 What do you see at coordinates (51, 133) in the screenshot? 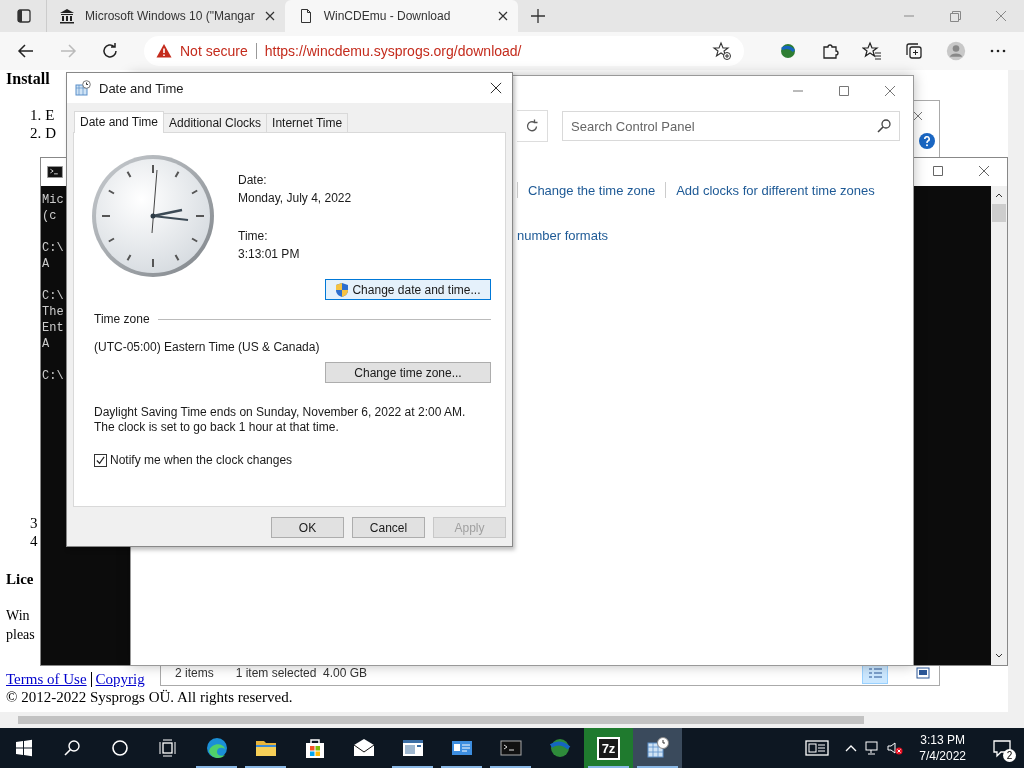
I see `list-item-text: D` at bounding box center [51, 133].